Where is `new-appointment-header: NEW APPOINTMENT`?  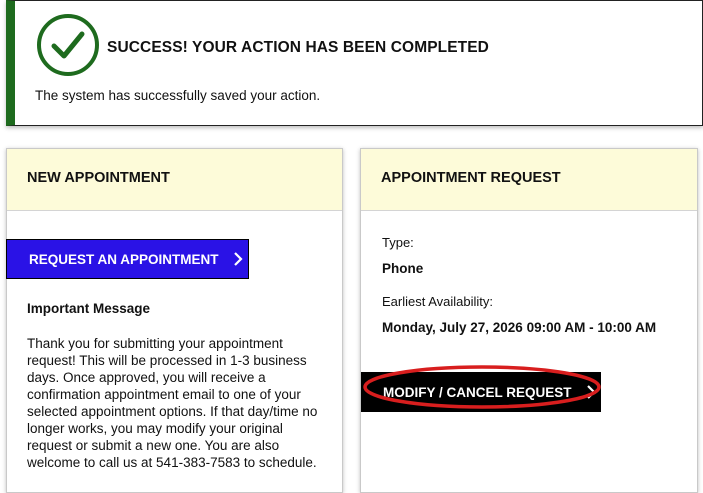
new-appointment-header: NEW APPOINTMENT is located at coordinates (174, 180).